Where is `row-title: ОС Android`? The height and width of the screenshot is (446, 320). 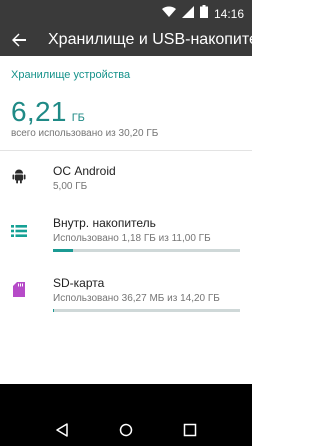 row-title: ОС Android is located at coordinates (84, 171).